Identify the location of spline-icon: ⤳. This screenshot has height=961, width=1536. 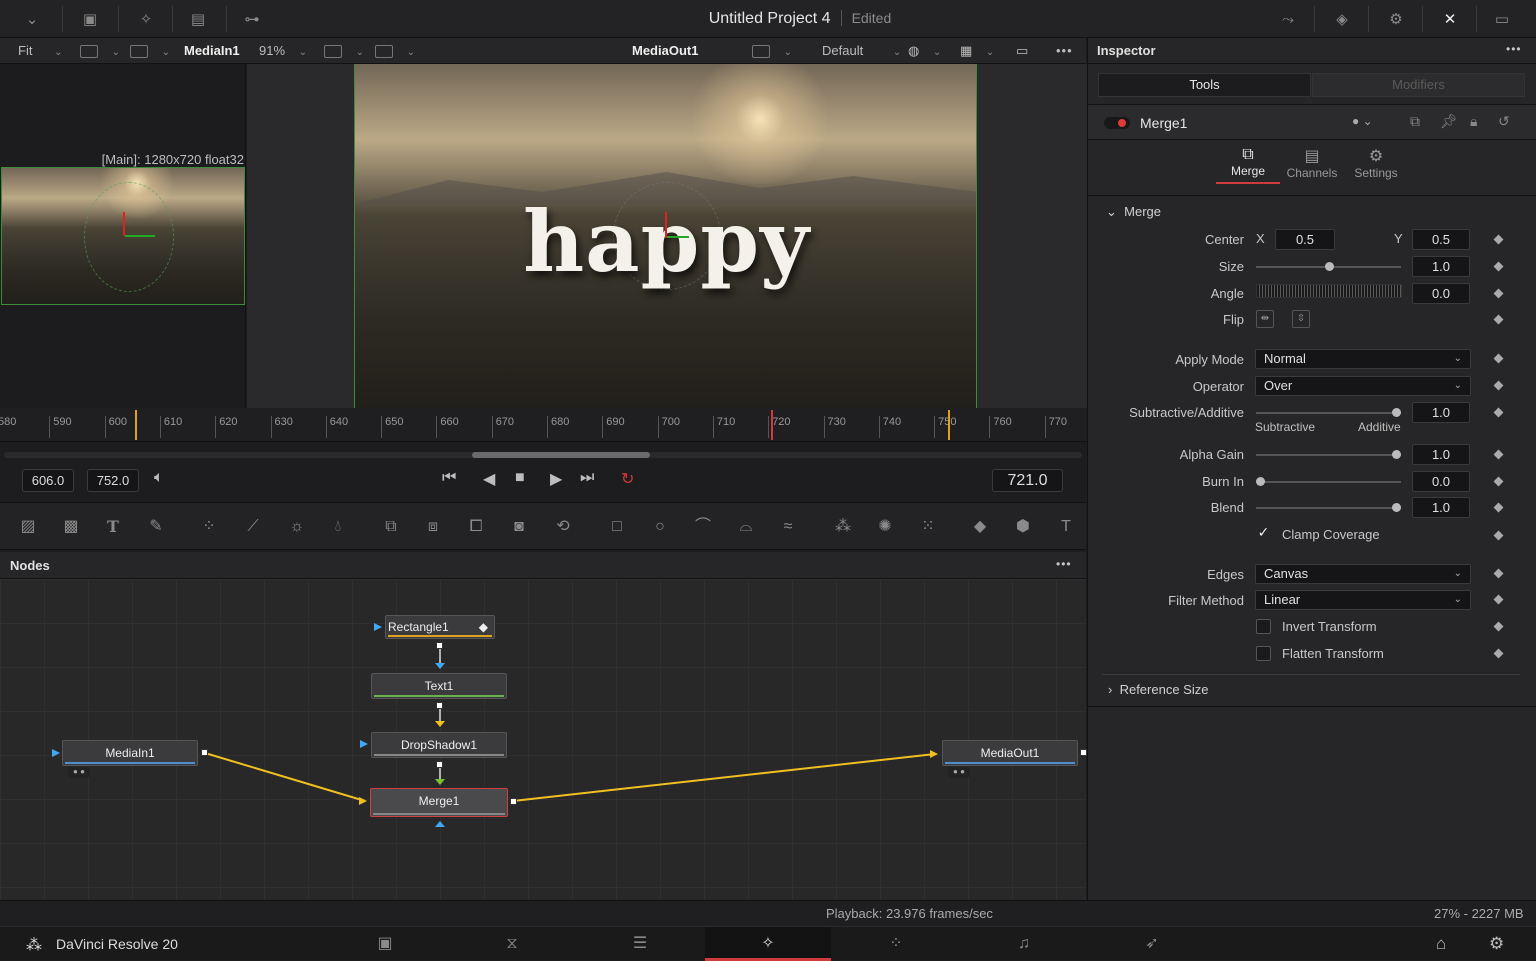
(1288, 19).